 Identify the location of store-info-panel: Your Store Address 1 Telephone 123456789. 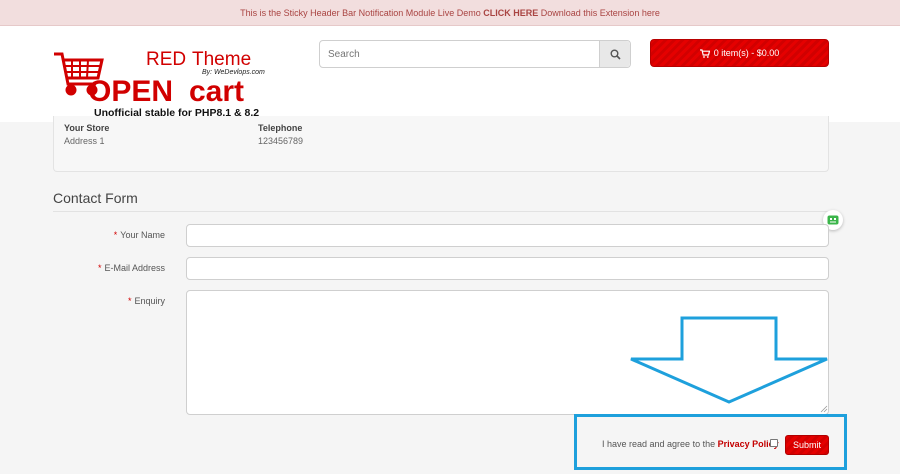
(441, 144).